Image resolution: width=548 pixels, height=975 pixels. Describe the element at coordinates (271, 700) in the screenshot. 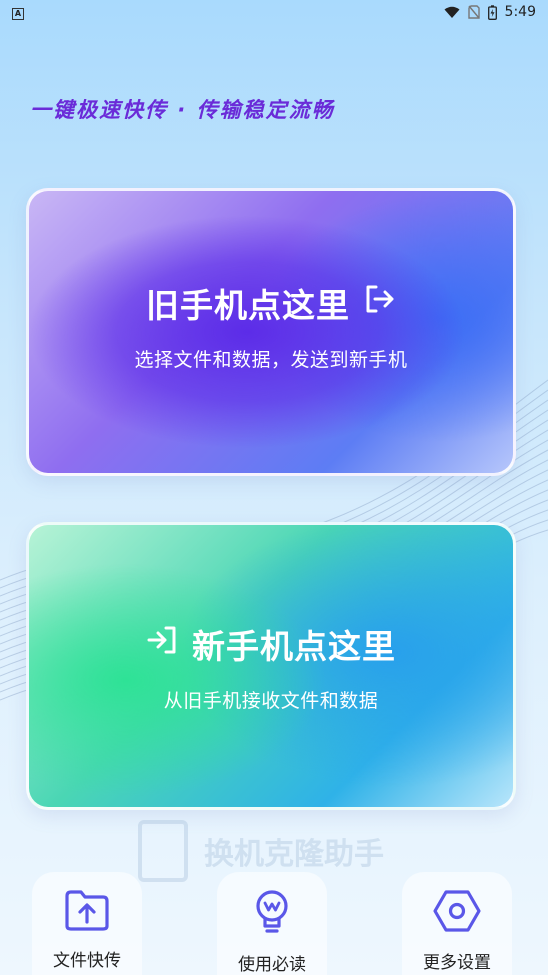

I see `new-phone-subtitle: 从旧手机接收文件和数据` at that location.